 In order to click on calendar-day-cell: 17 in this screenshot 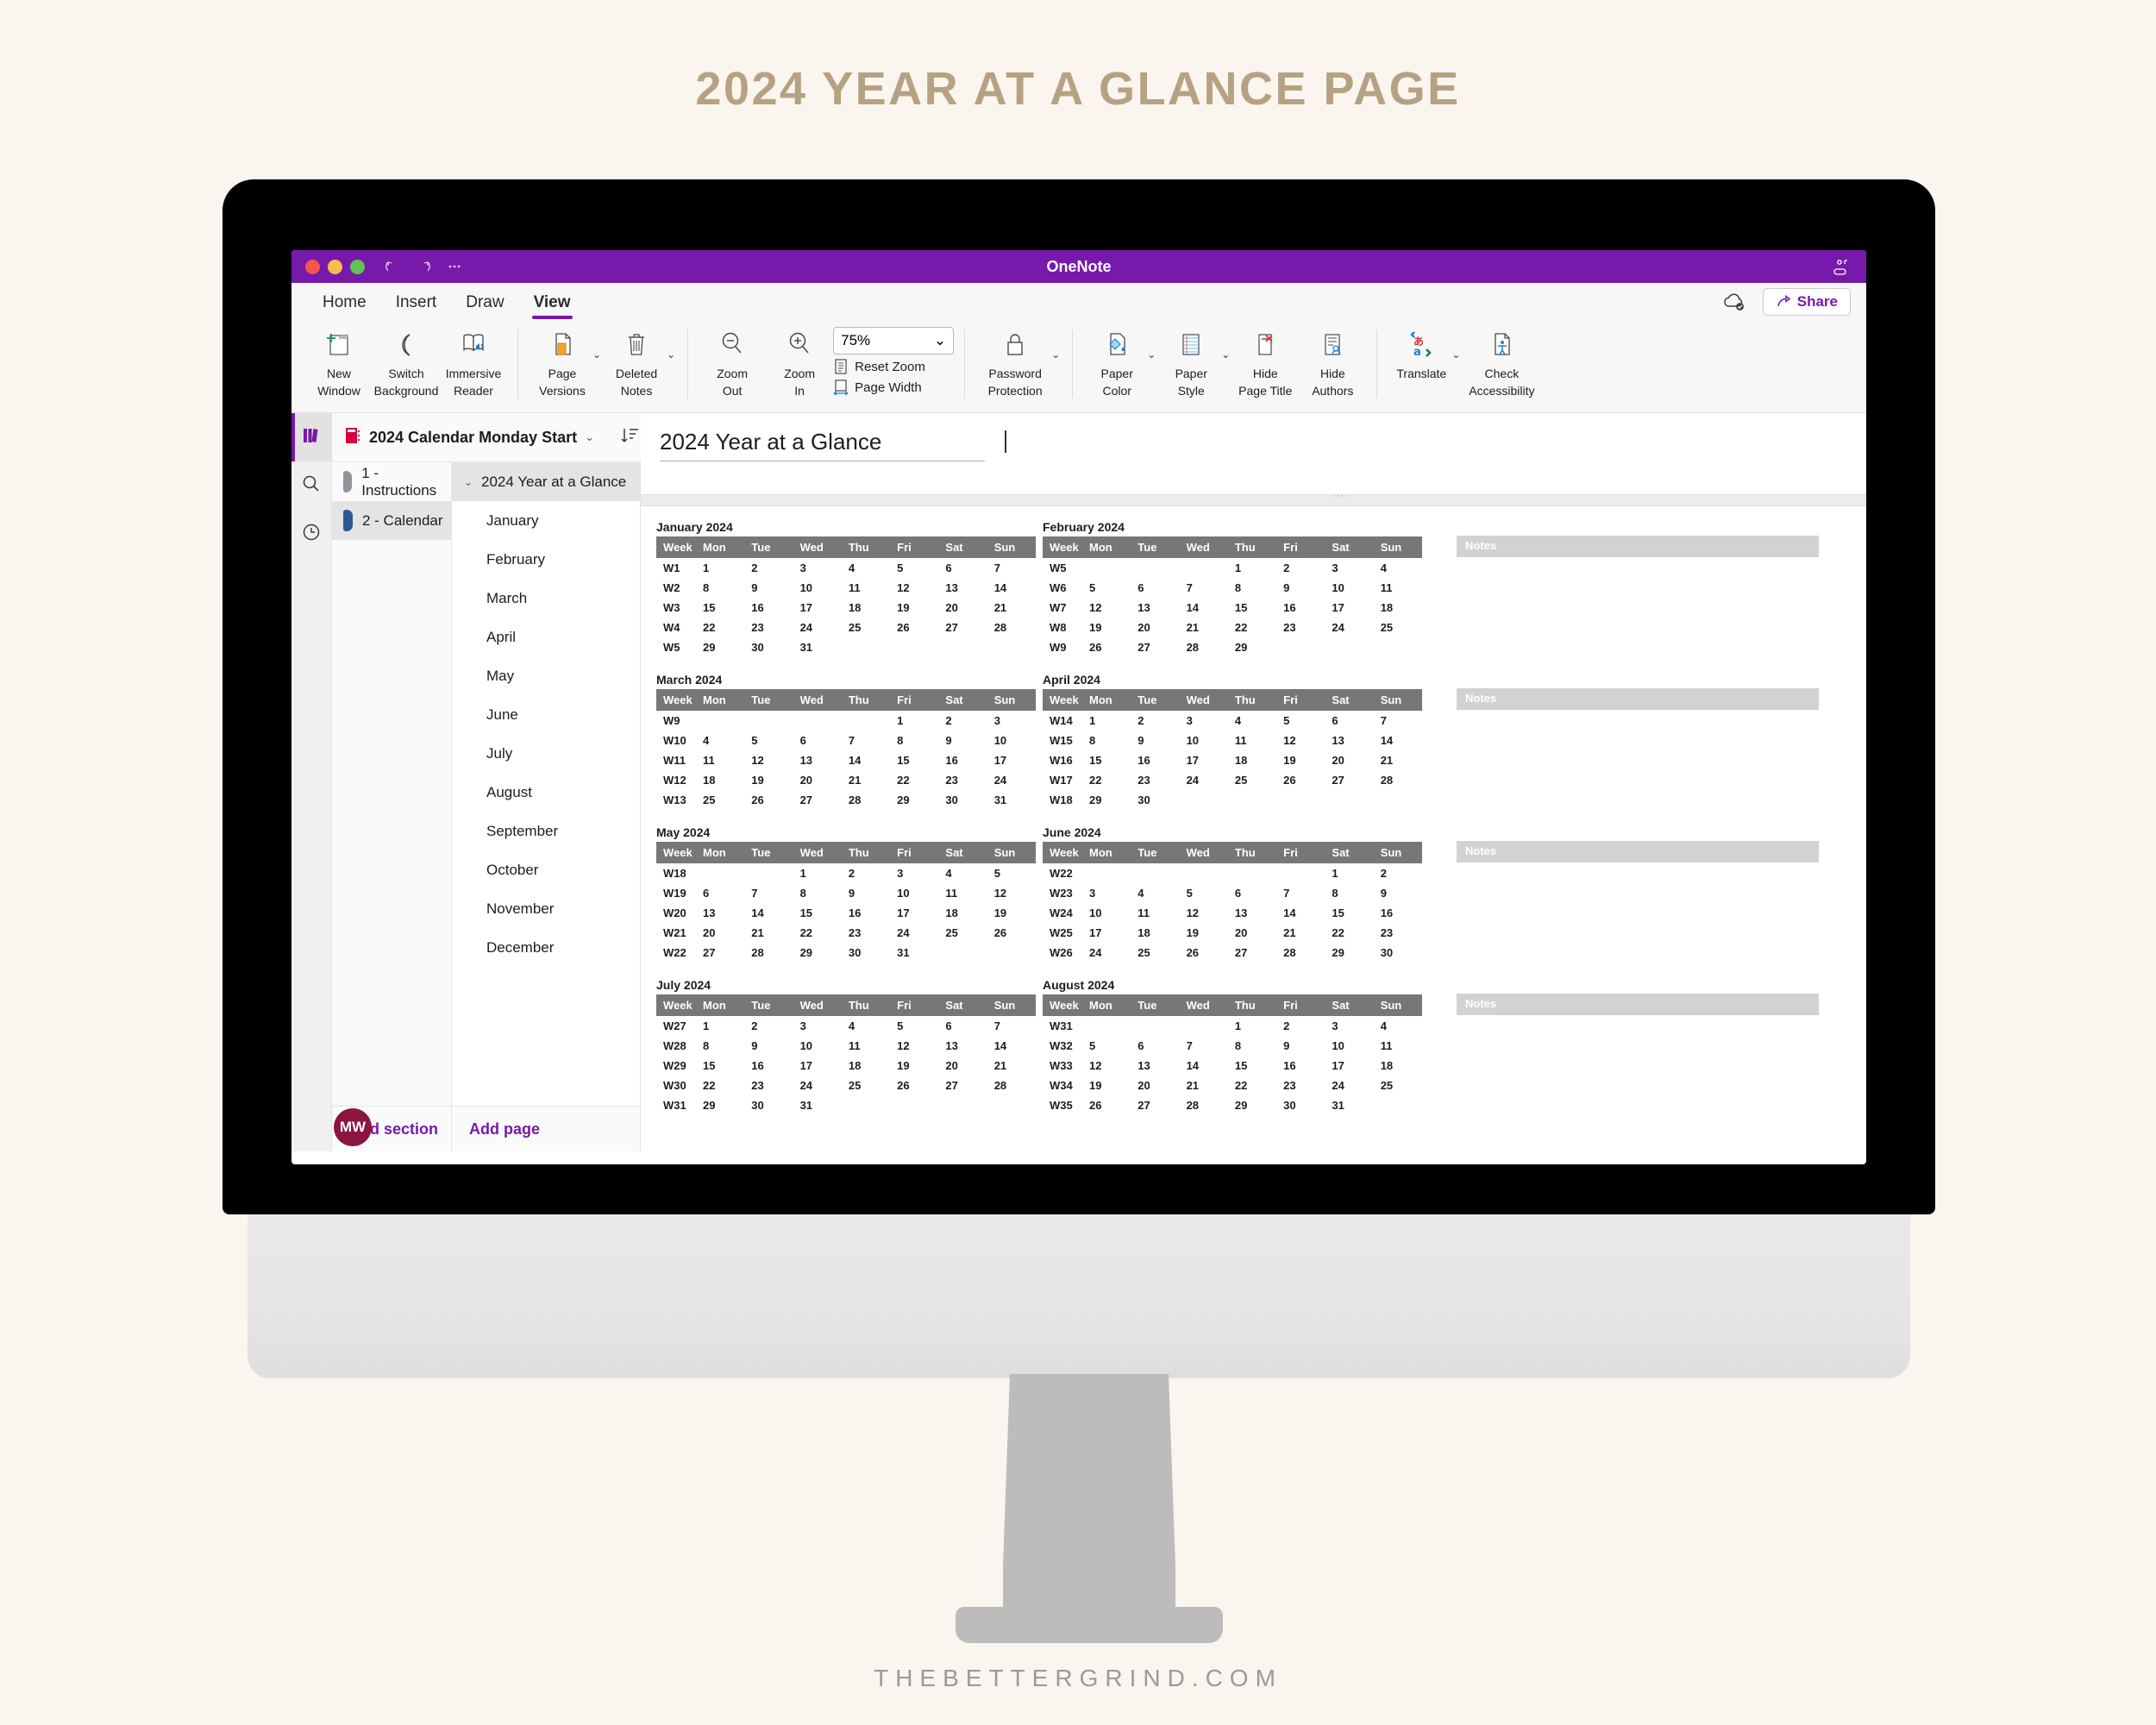, I will do `click(1204, 760)`.